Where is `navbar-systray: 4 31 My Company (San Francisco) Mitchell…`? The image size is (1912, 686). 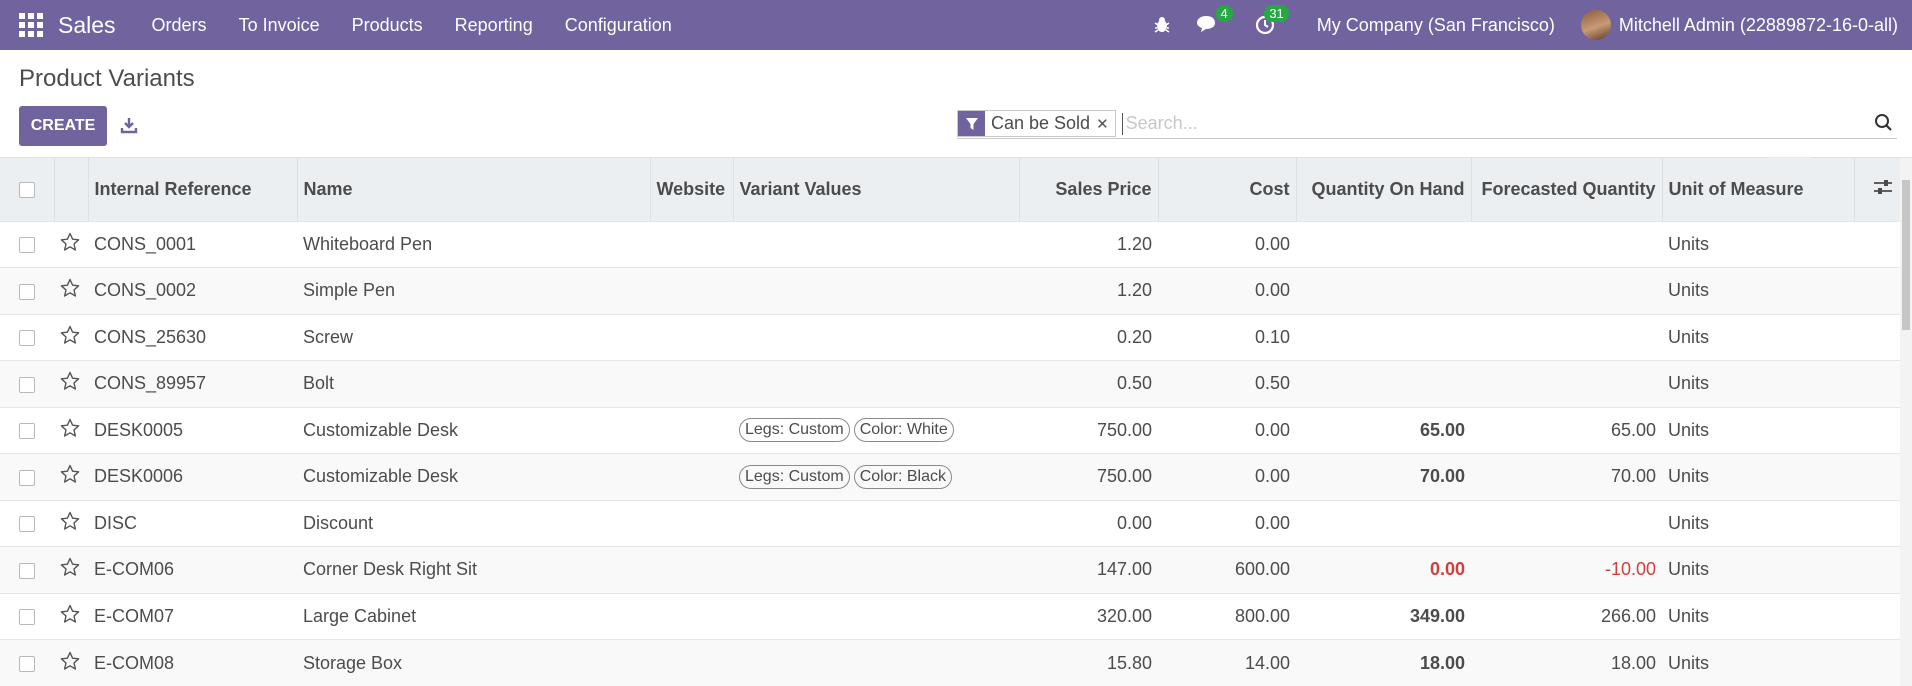
navbar-systray: 4 31 My Company (San Francisco) Mitchell… is located at coordinates (1526, 25).